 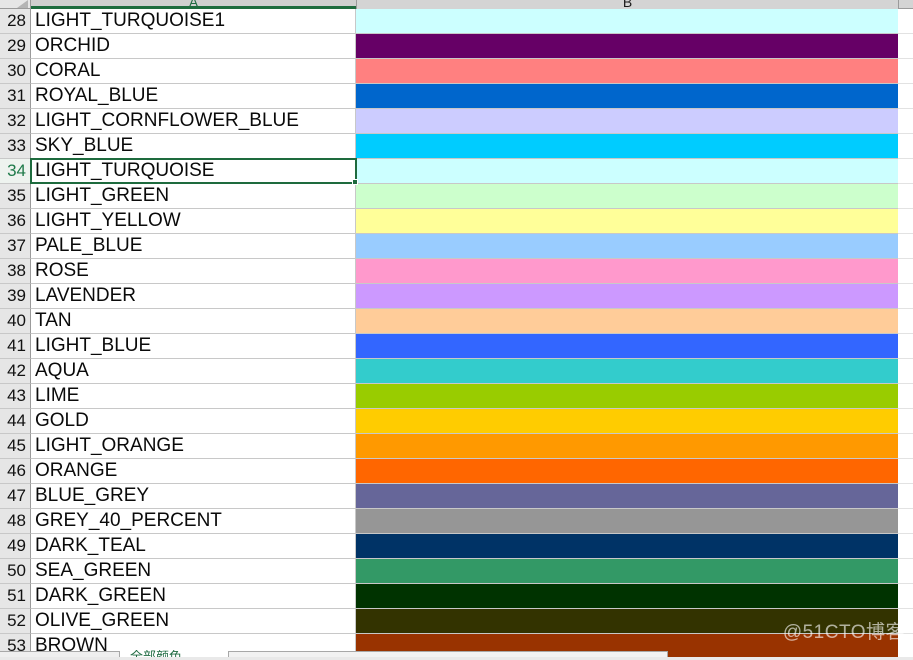 What do you see at coordinates (193, 371) in the screenshot?
I see `cell-color-name: AQUA` at bounding box center [193, 371].